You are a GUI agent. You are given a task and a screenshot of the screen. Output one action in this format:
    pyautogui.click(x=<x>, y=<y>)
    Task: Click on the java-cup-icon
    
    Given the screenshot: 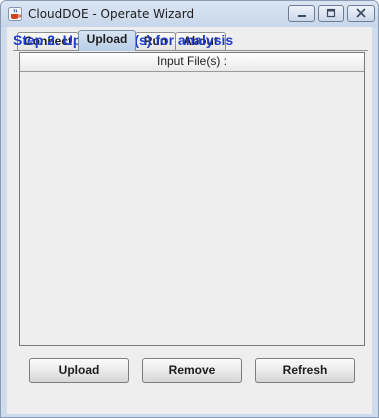 What is the action you would take?
    pyautogui.click(x=15, y=14)
    